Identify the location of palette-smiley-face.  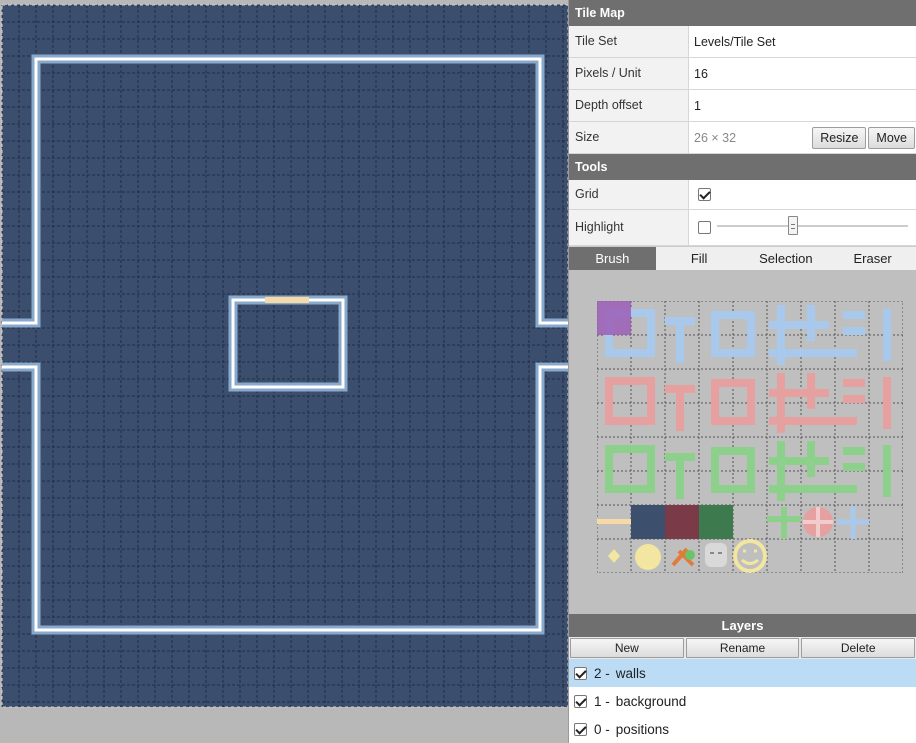
(750, 556).